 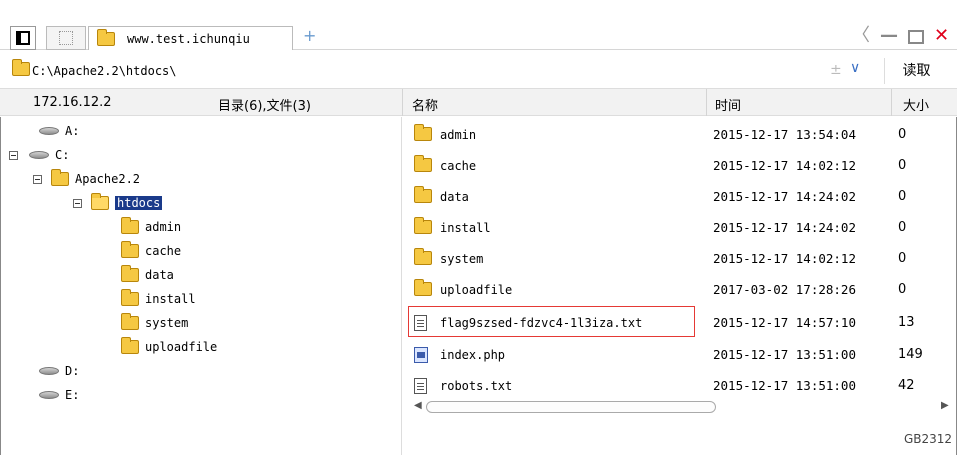 I want to click on read-button: 读取, so click(x=916, y=71).